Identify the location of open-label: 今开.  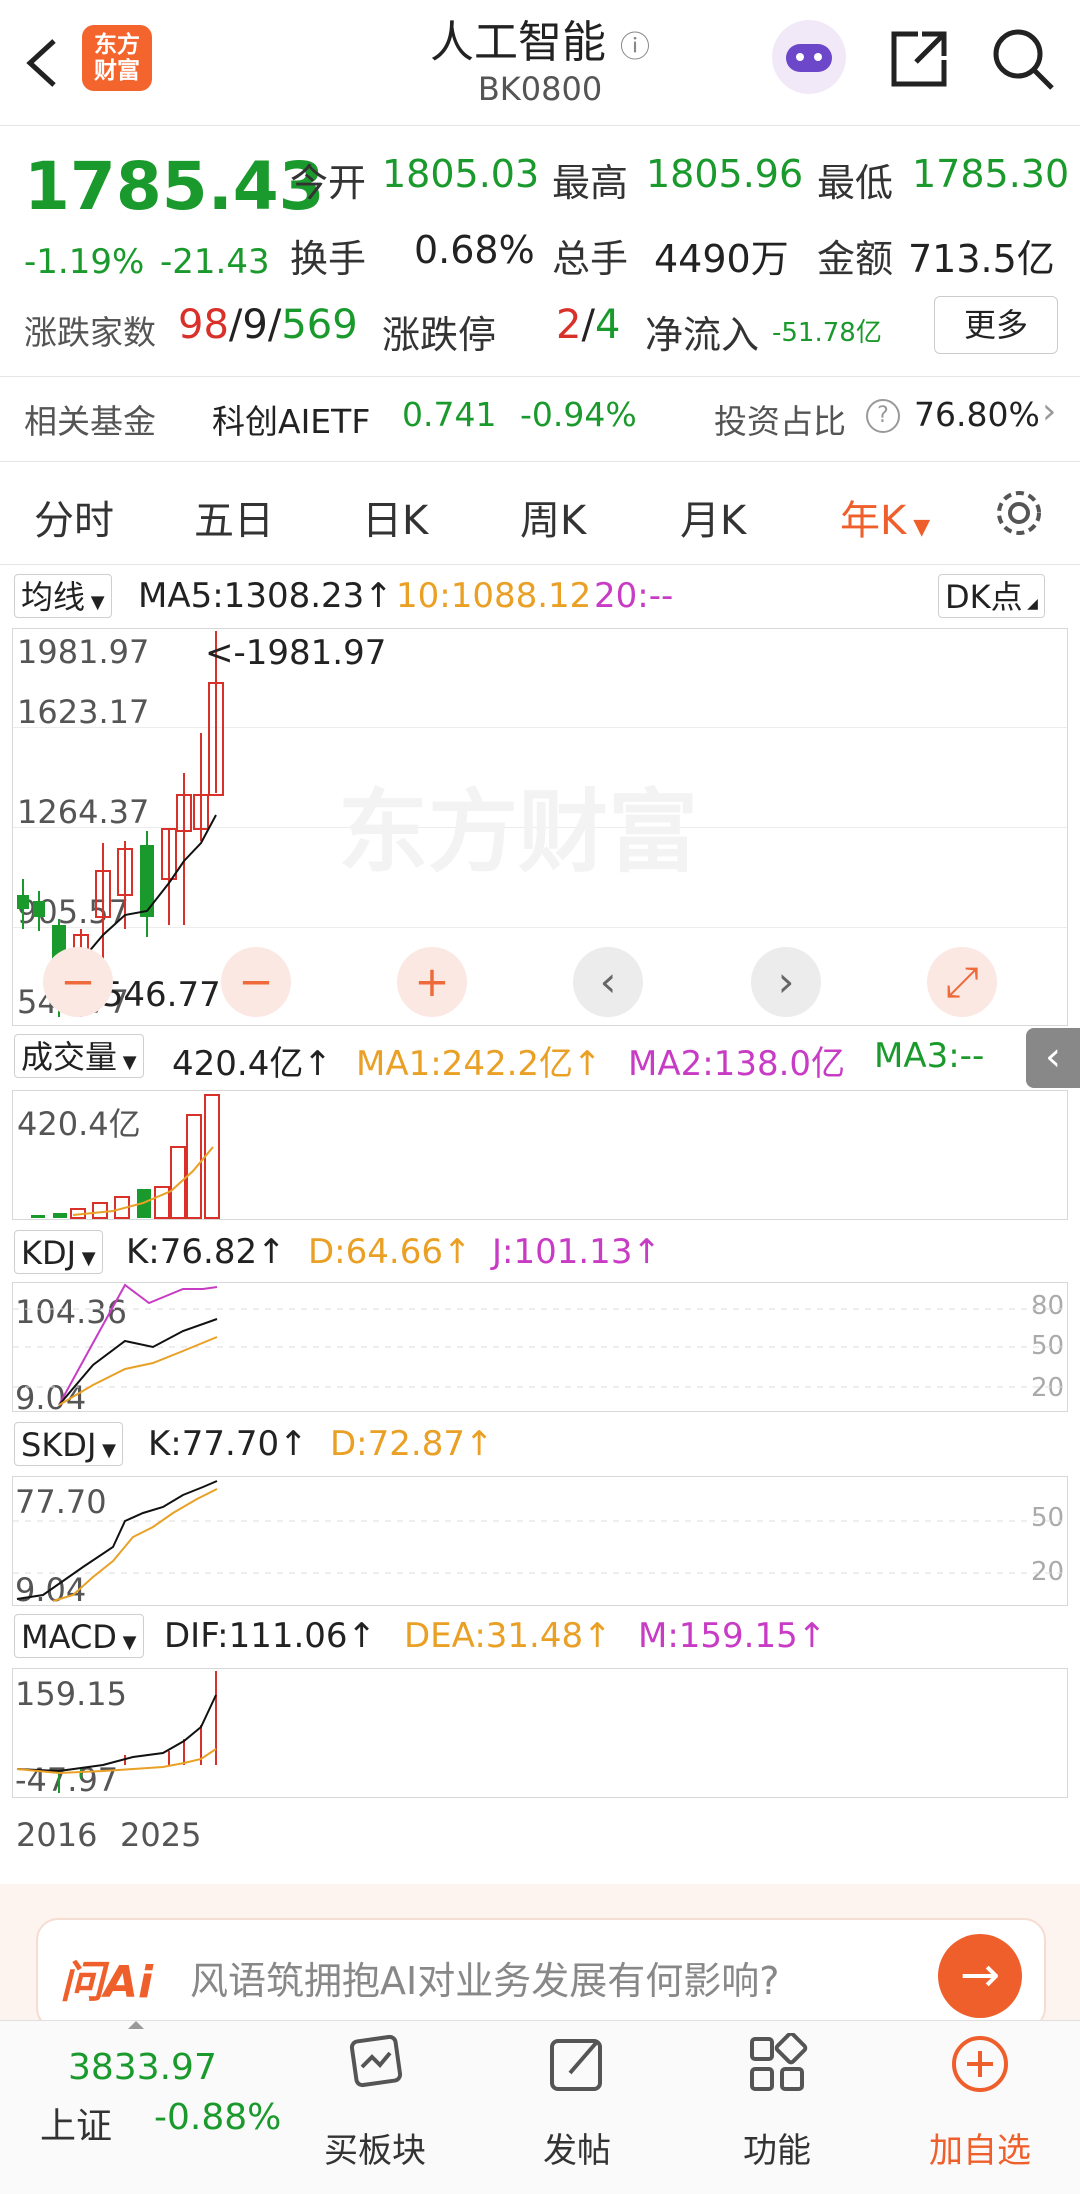
(328, 183).